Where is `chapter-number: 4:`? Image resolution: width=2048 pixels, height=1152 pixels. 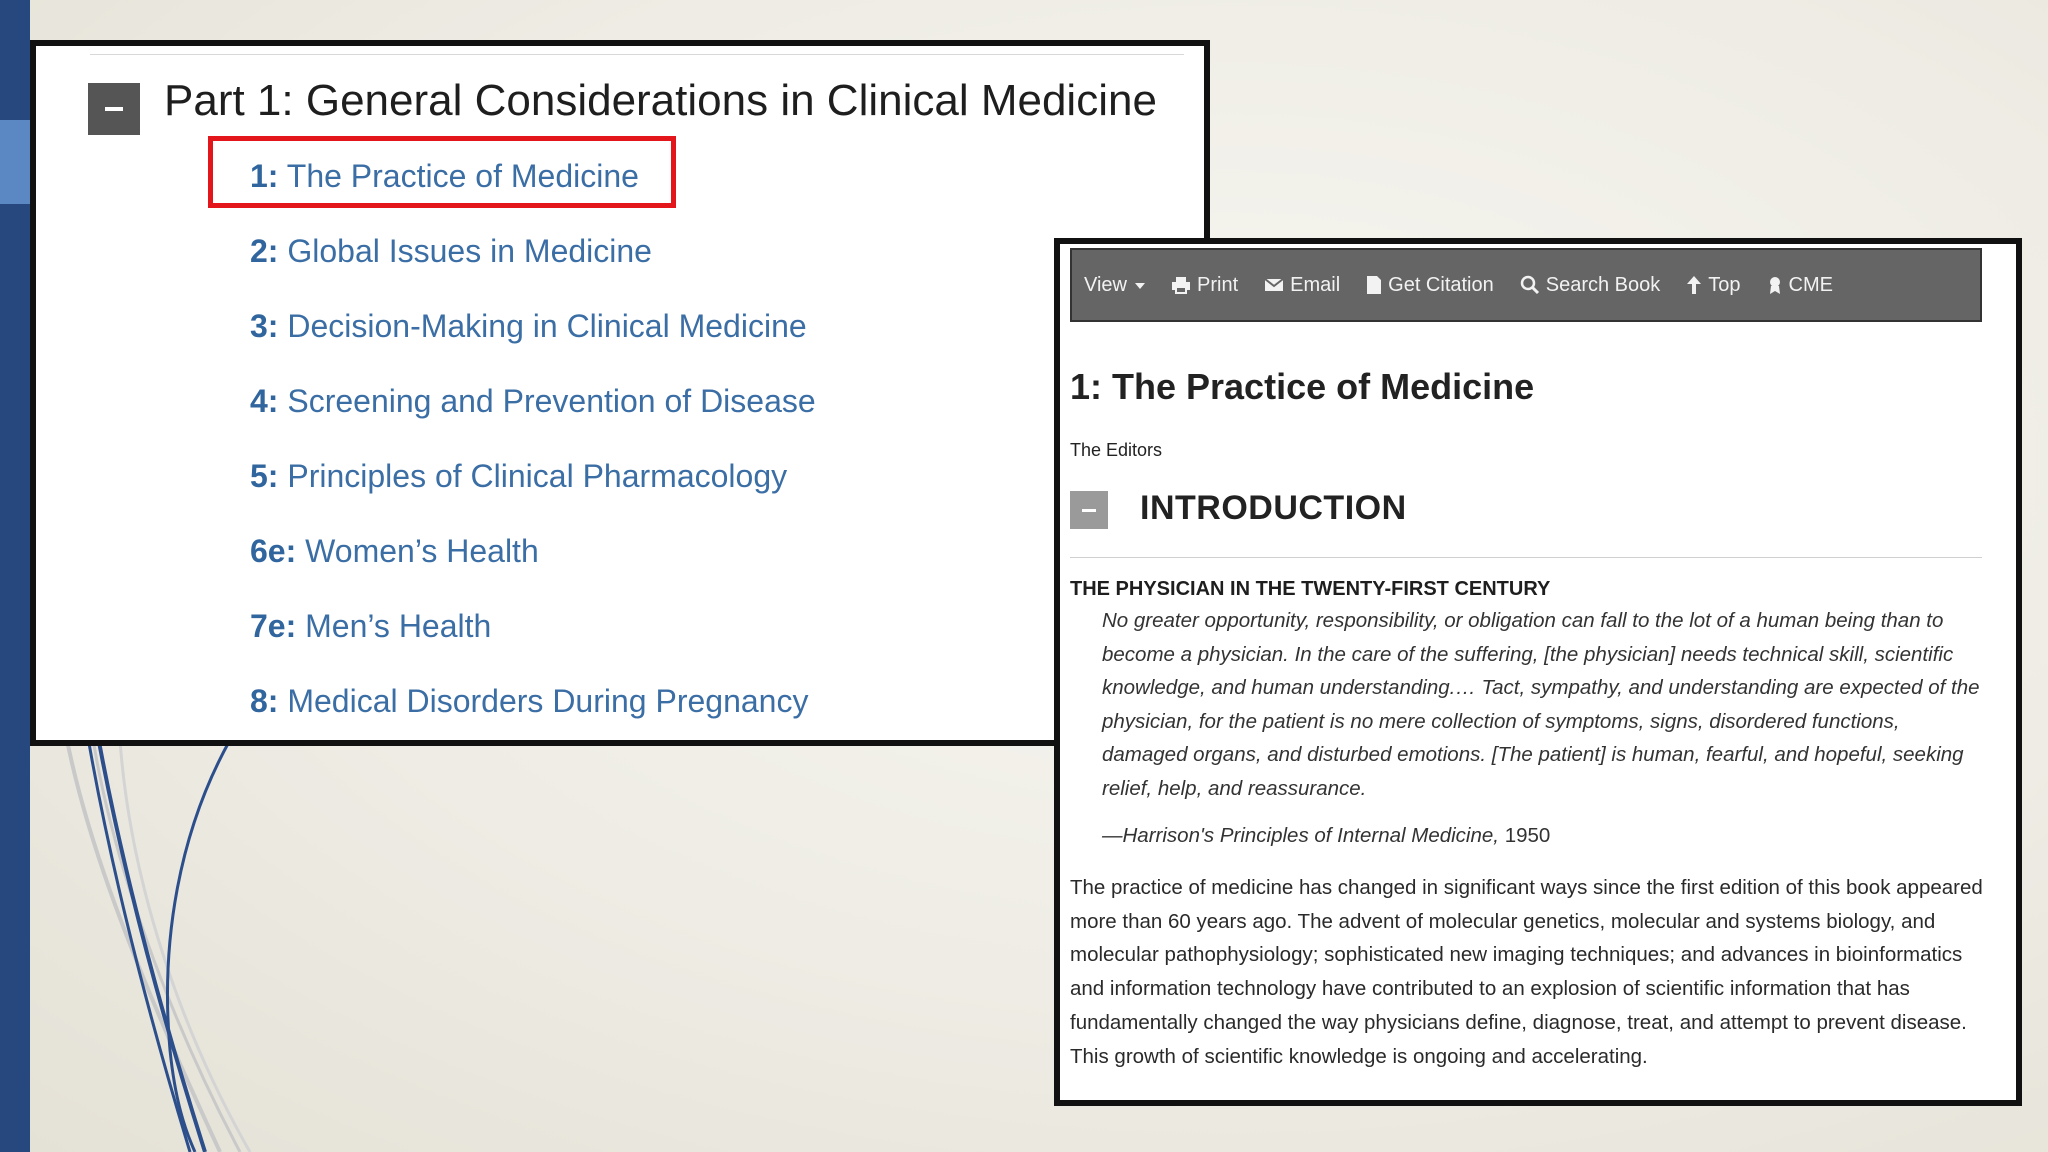 chapter-number: 4: is located at coordinates (264, 401).